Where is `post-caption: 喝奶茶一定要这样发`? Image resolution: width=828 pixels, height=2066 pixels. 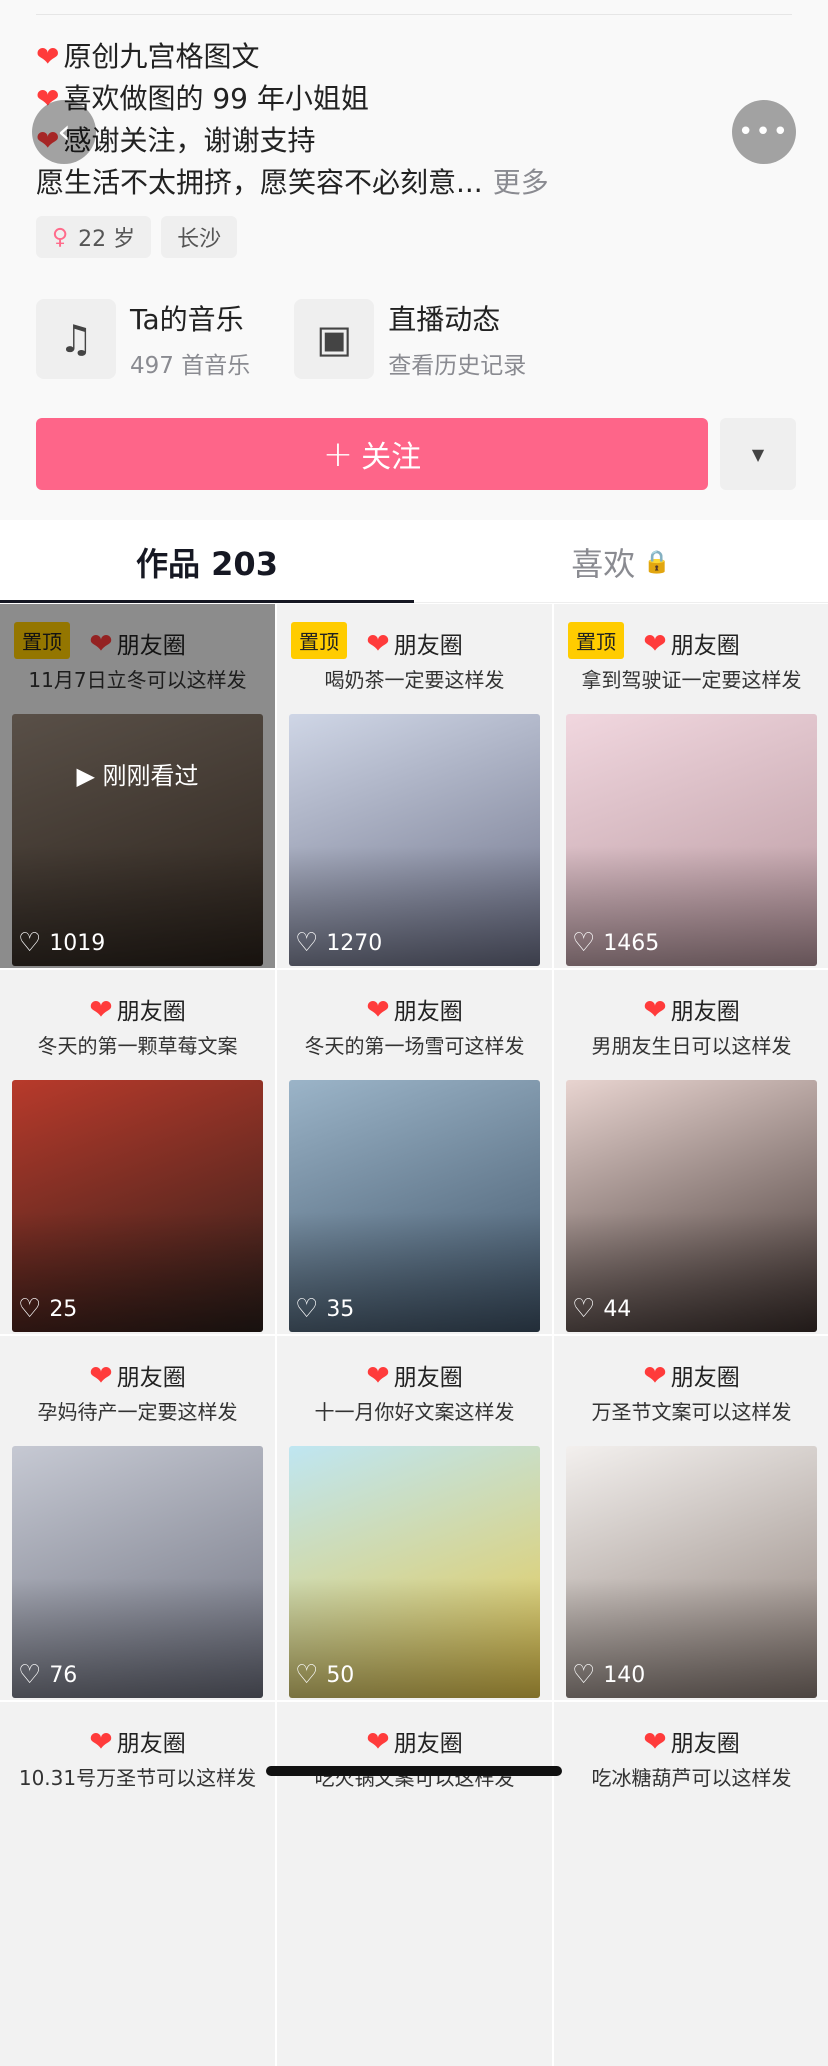 post-caption: 喝奶茶一定要这样发 is located at coordinates (414, 680).